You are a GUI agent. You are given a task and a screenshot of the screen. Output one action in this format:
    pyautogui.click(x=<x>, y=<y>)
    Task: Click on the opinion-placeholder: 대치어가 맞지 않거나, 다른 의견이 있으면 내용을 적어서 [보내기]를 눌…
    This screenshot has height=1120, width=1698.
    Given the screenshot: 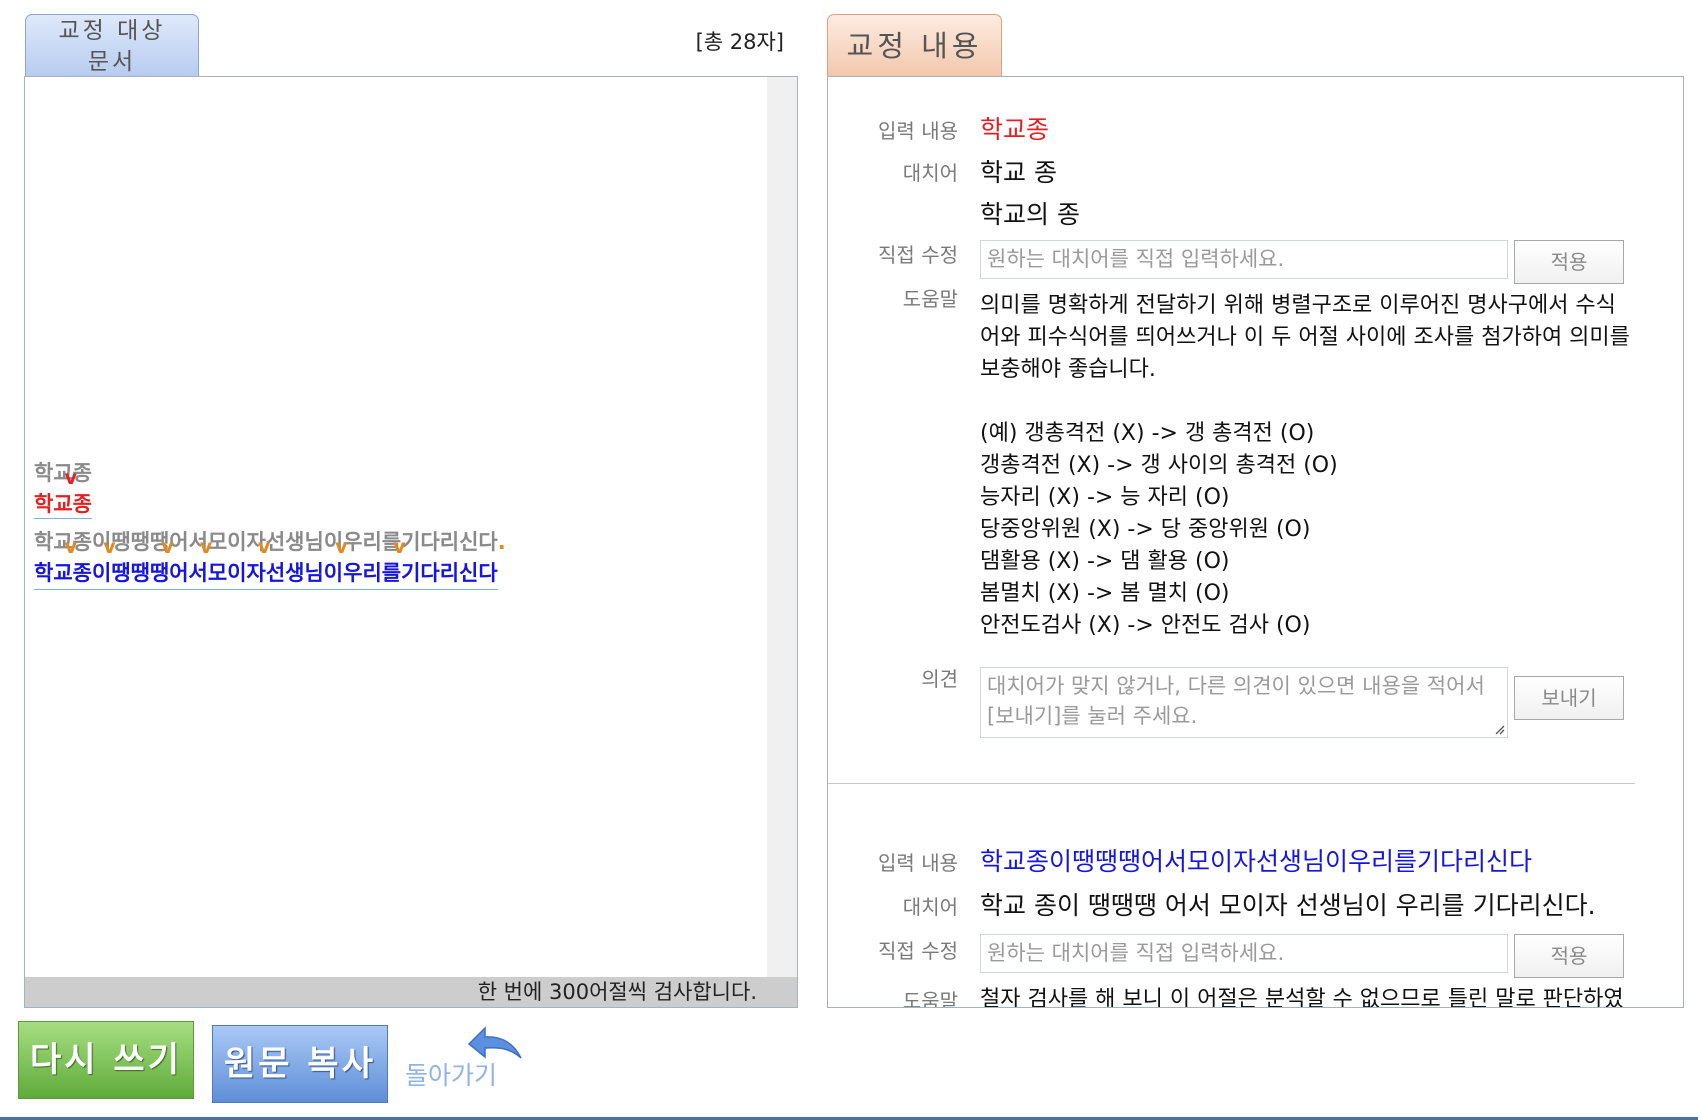 What is the action you would take?
    pyautogui.click(x=1236, y=701)
    